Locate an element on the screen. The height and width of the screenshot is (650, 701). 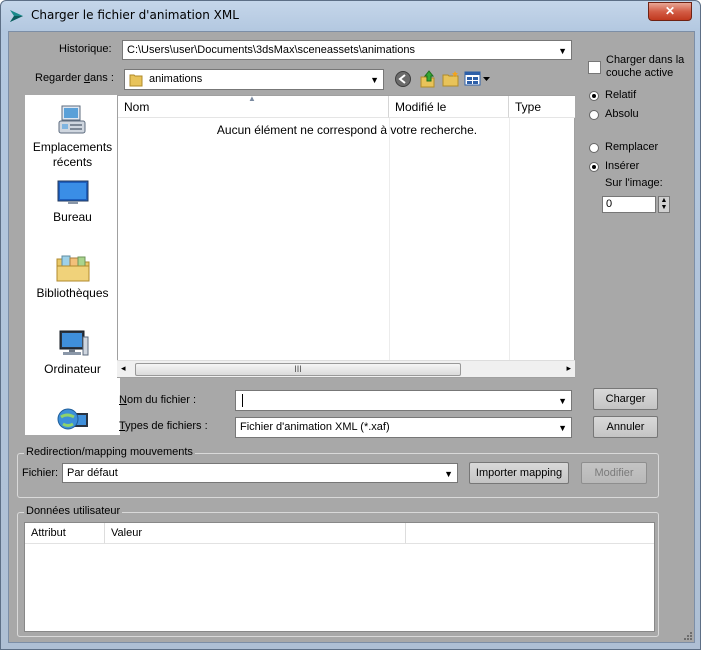
filetype-label: Types de fichiers : is located at coordinates (163, 426).